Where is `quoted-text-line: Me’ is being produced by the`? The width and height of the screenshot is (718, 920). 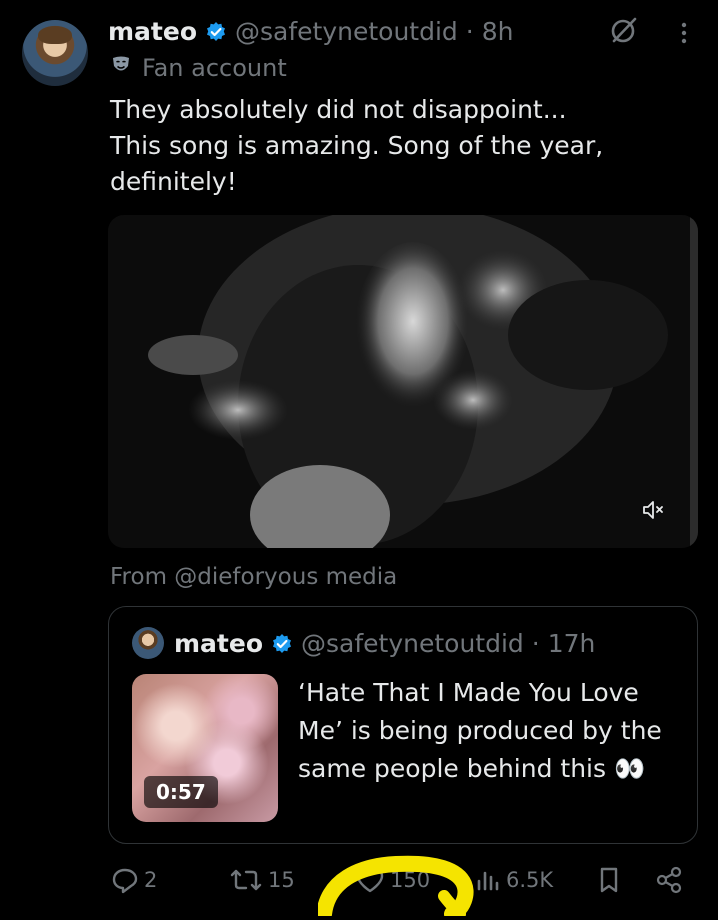
quoted-text-line: Me’ is being produced by the is located at coordinates (480, 730).